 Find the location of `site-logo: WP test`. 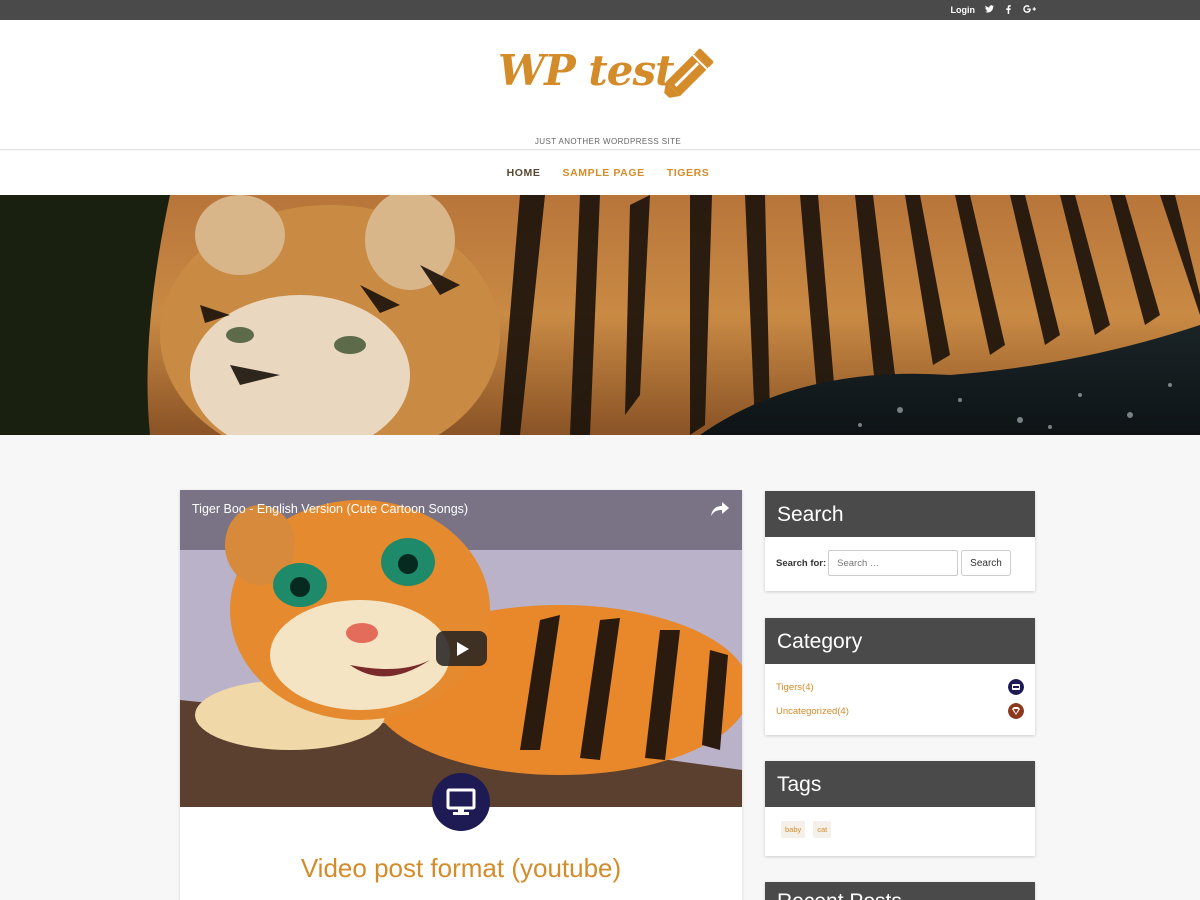

site-logo: WP test is located at coordinates (611, 70).